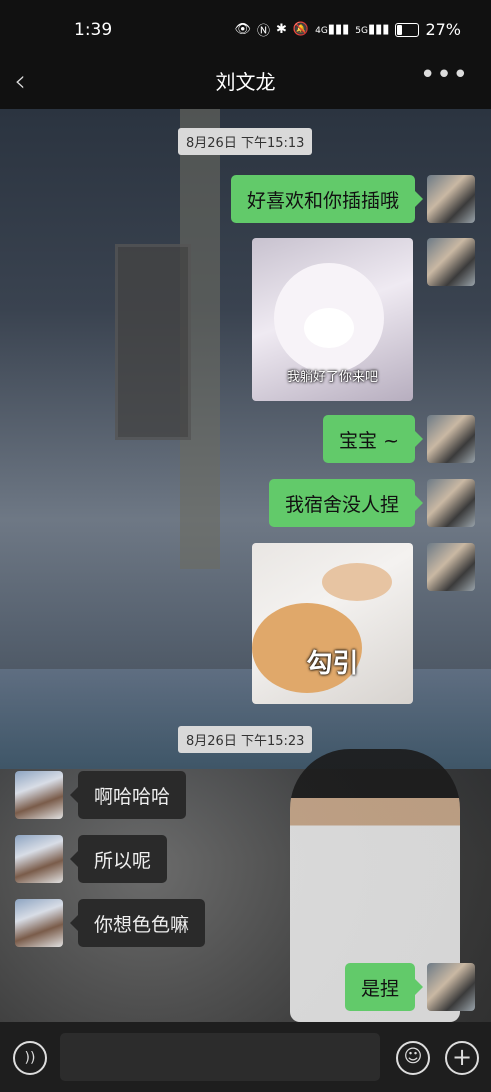  Describe the element at coordinates (93, 30) in the screenshot. I see `status-time: 1:39` at that location.